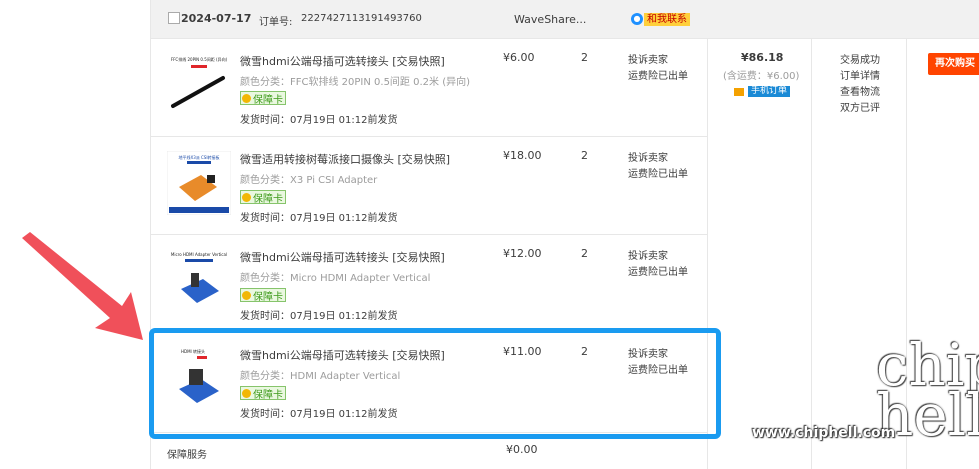 Image resolution: width=979 pixels, height=469 pixels. Describe the element at coordinates (199, 59) in the screenshot. I see `thumb-caption: FFC排线 20PIN 0.5间距 (异向)` at that location.